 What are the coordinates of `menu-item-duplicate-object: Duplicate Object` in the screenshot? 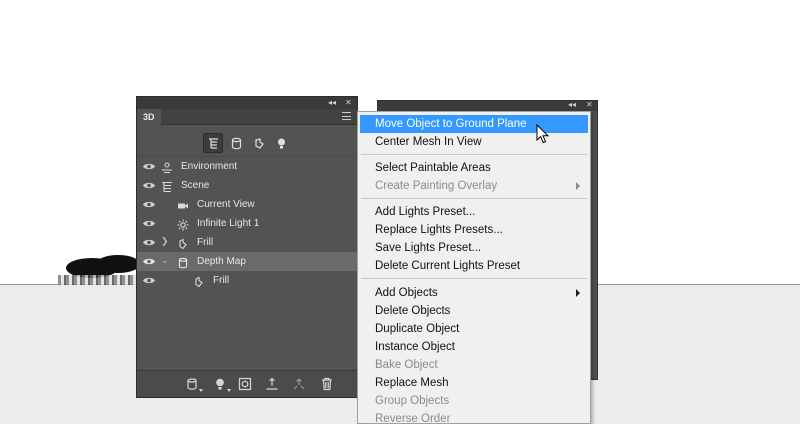 It's located at (474, 329).